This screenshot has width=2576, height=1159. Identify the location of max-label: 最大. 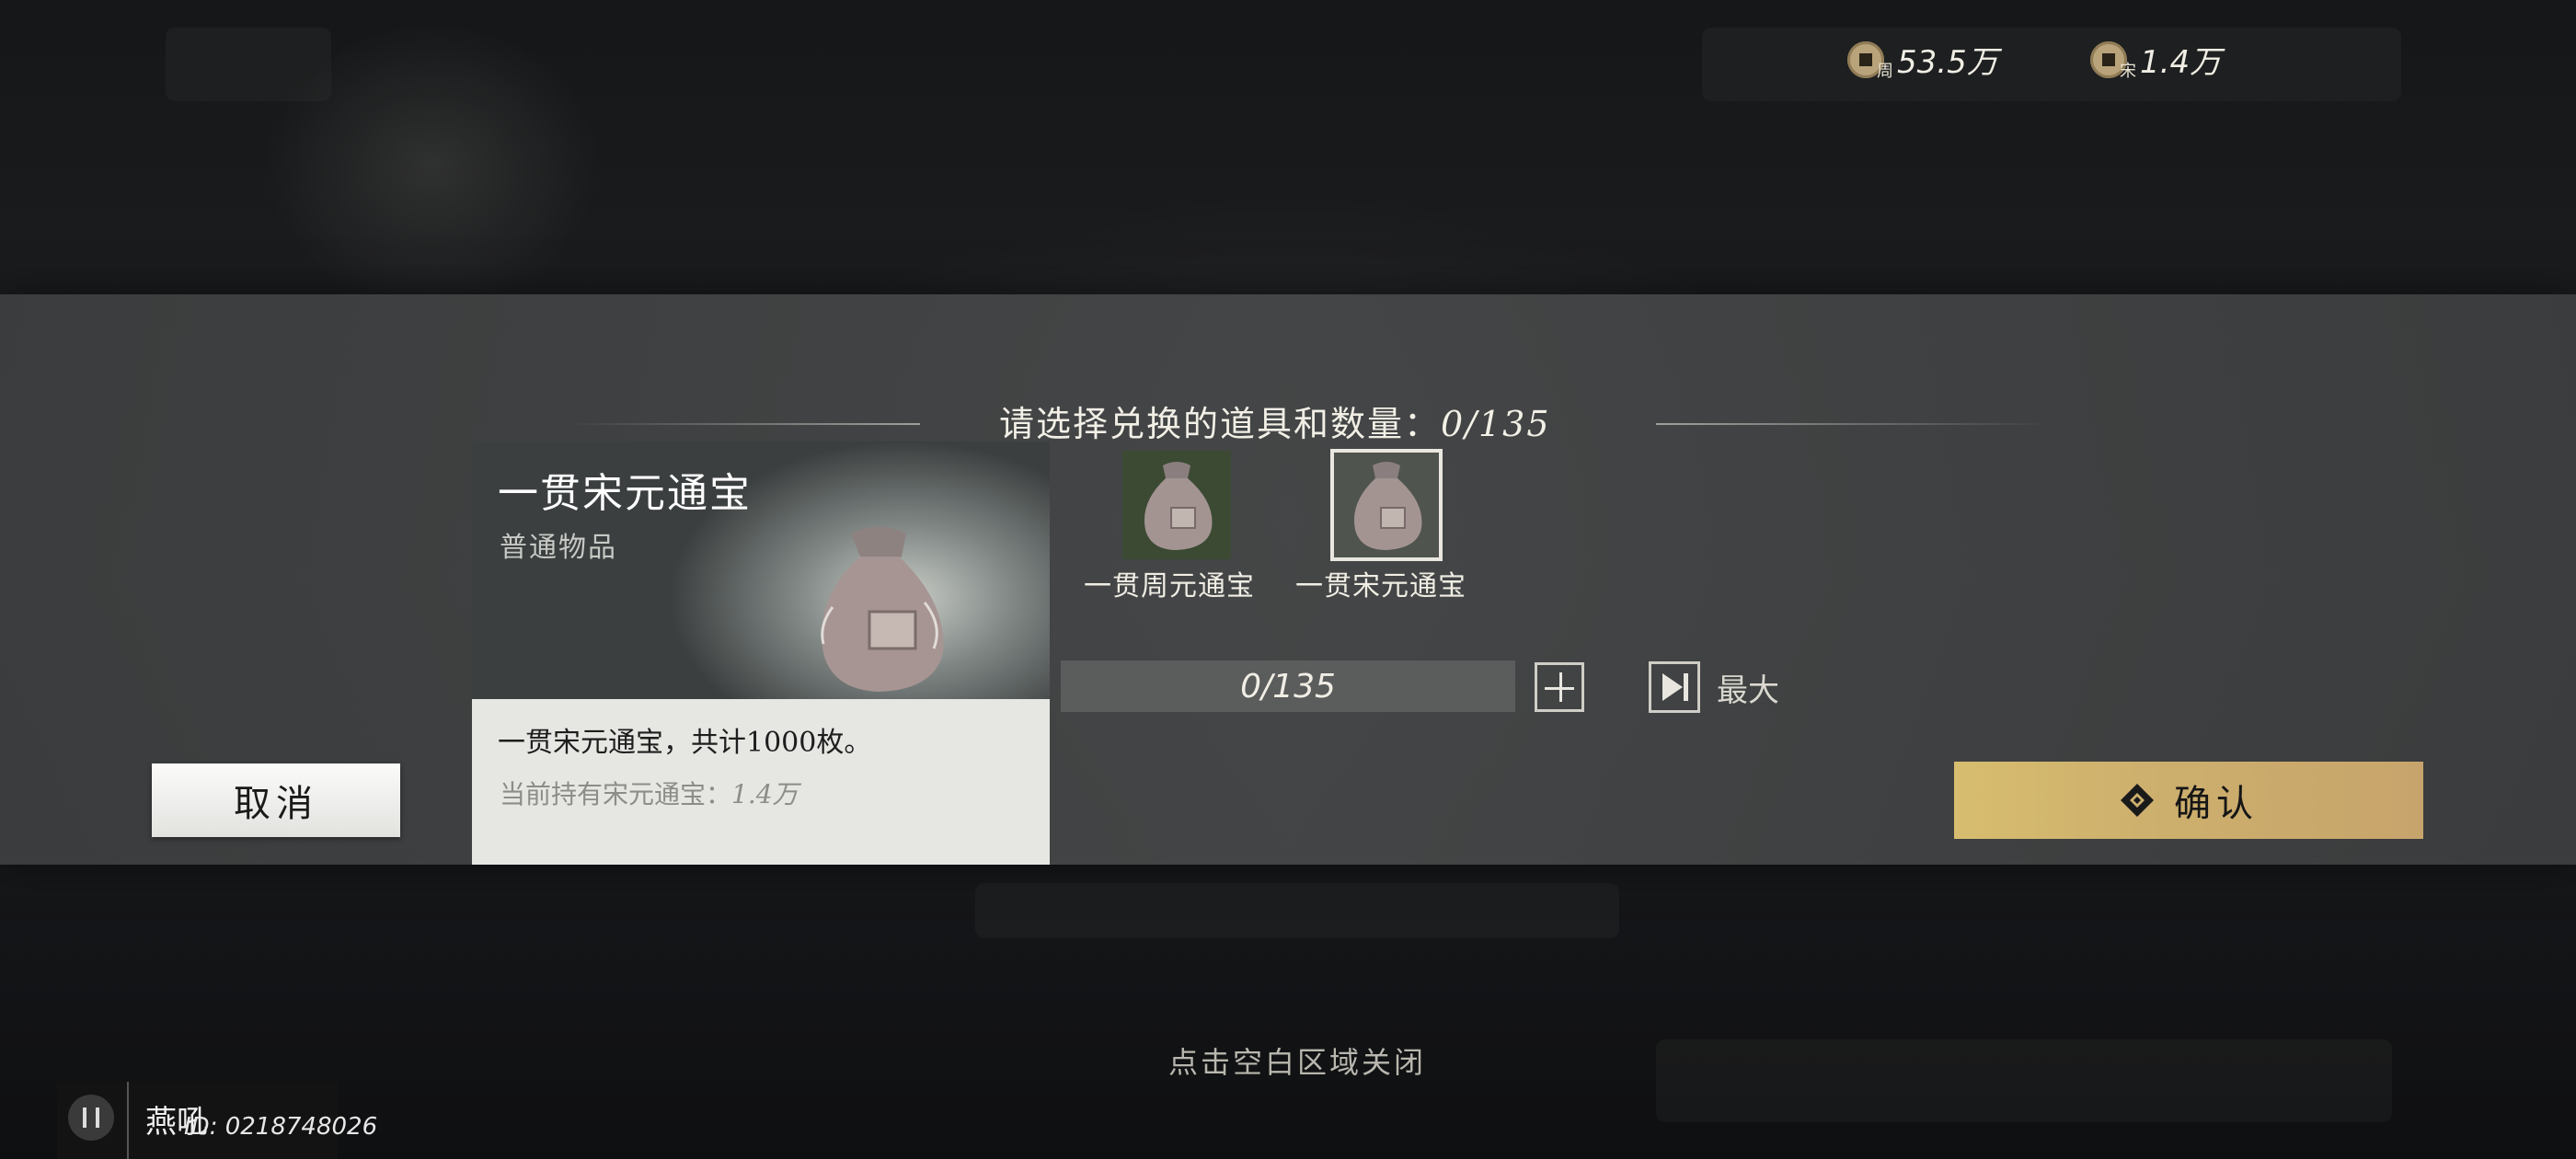
(1748, 690).